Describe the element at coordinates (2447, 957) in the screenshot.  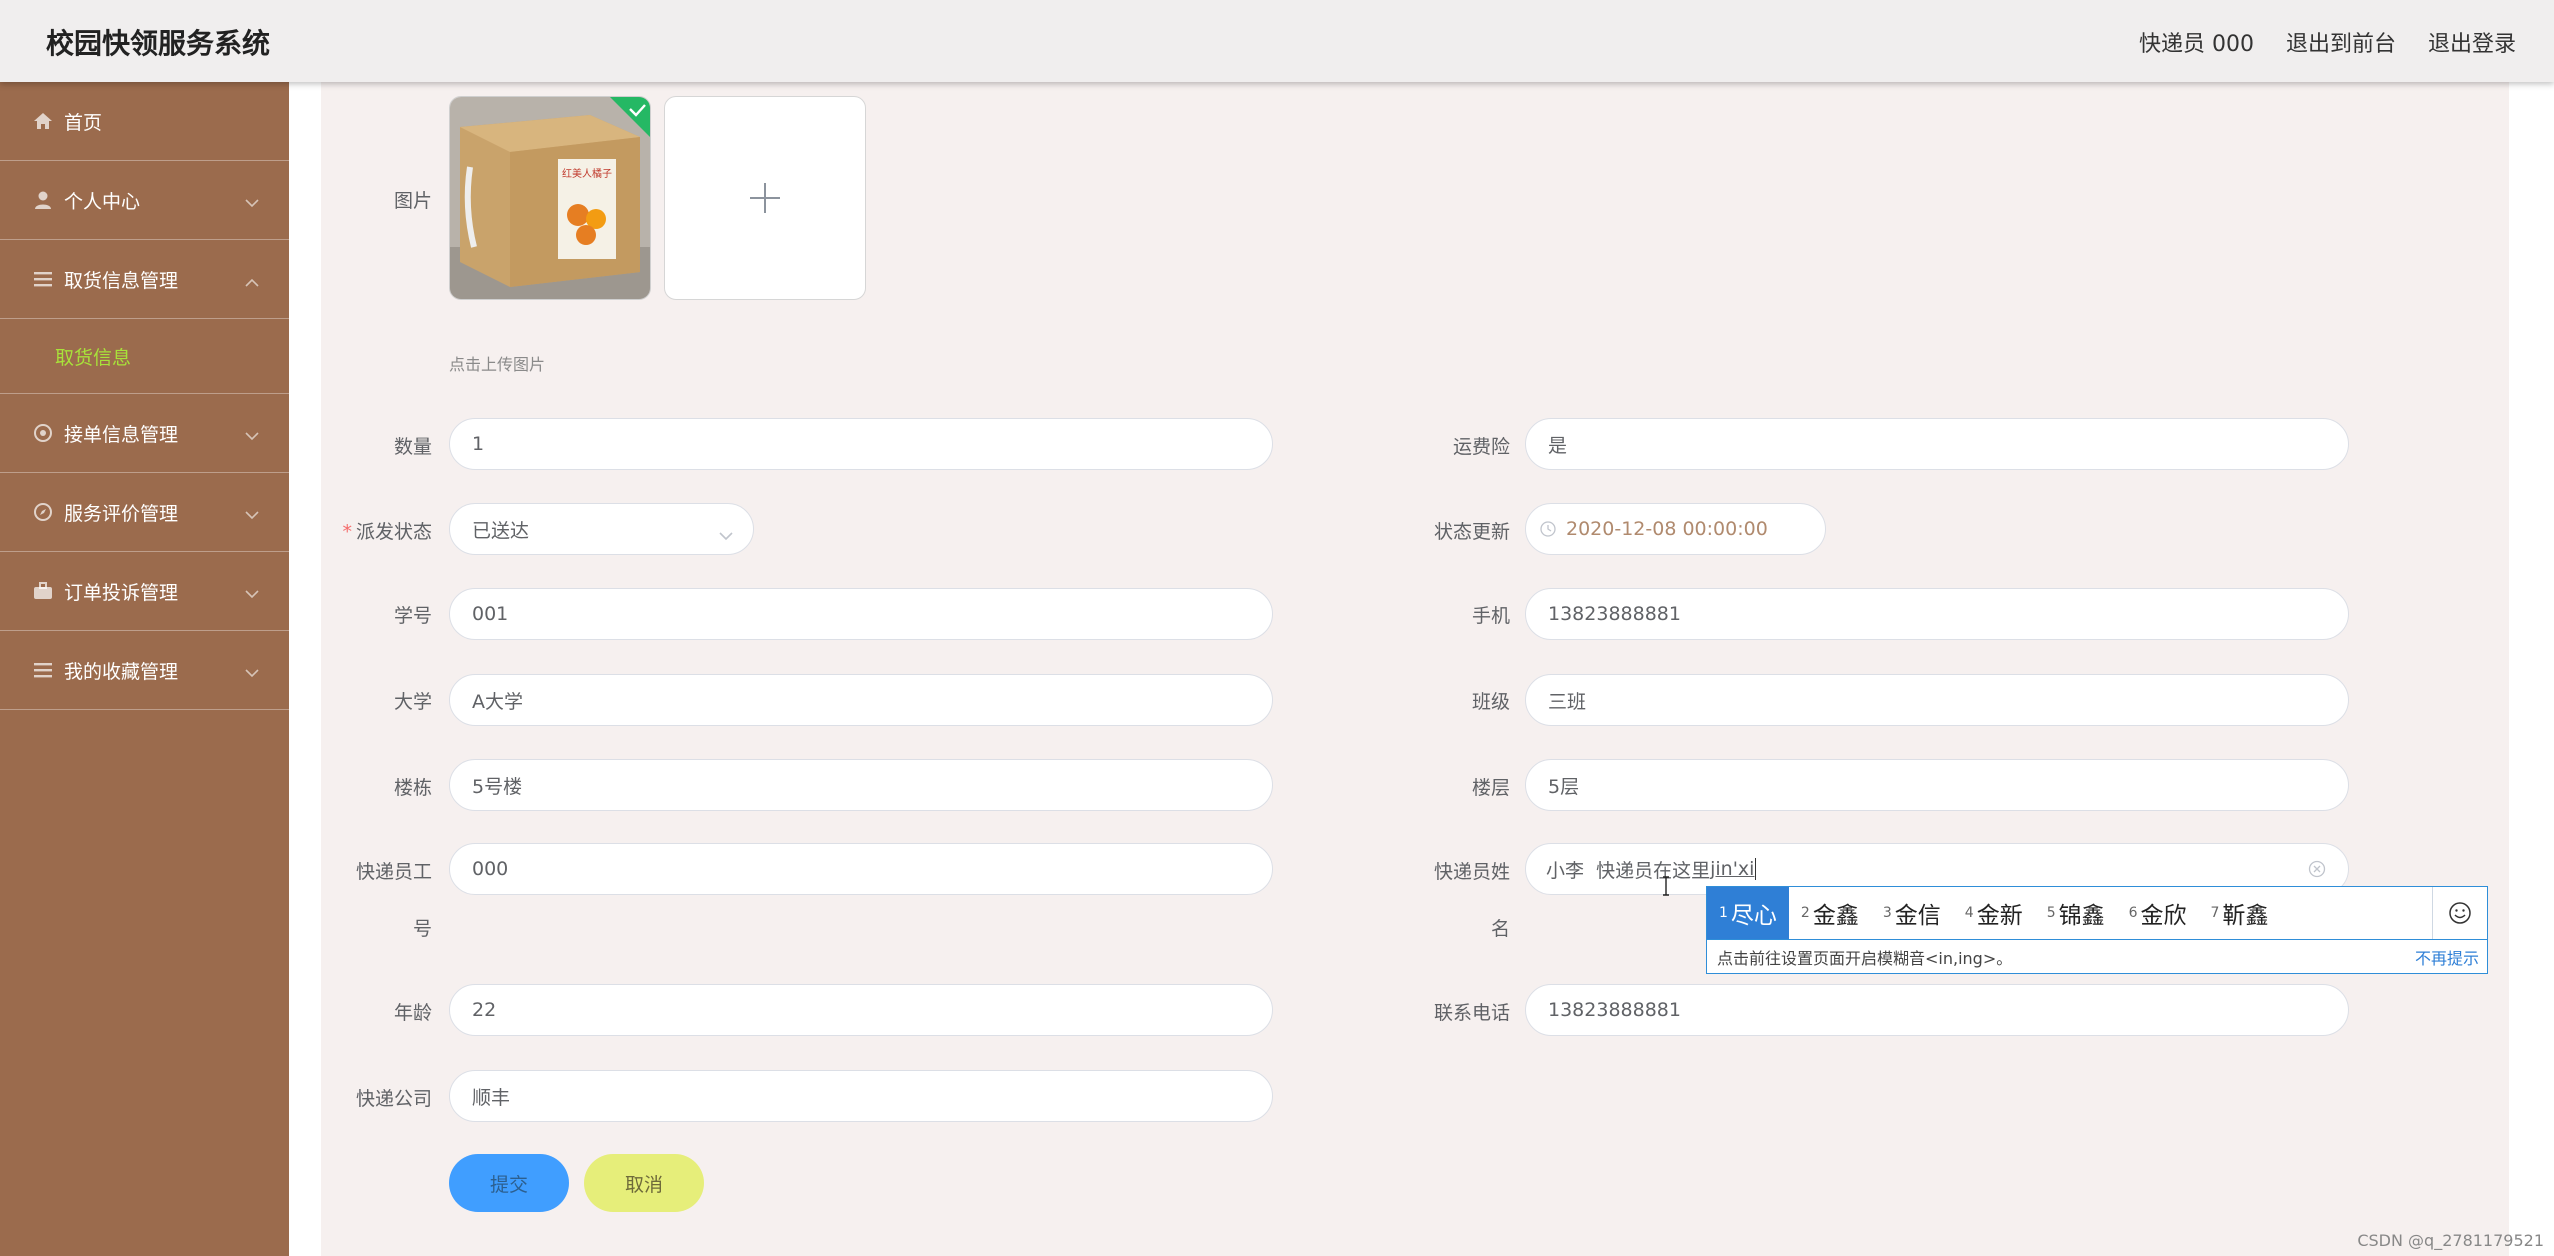
I see `ime-dismiss-hint-link: 不再提示` at that location.